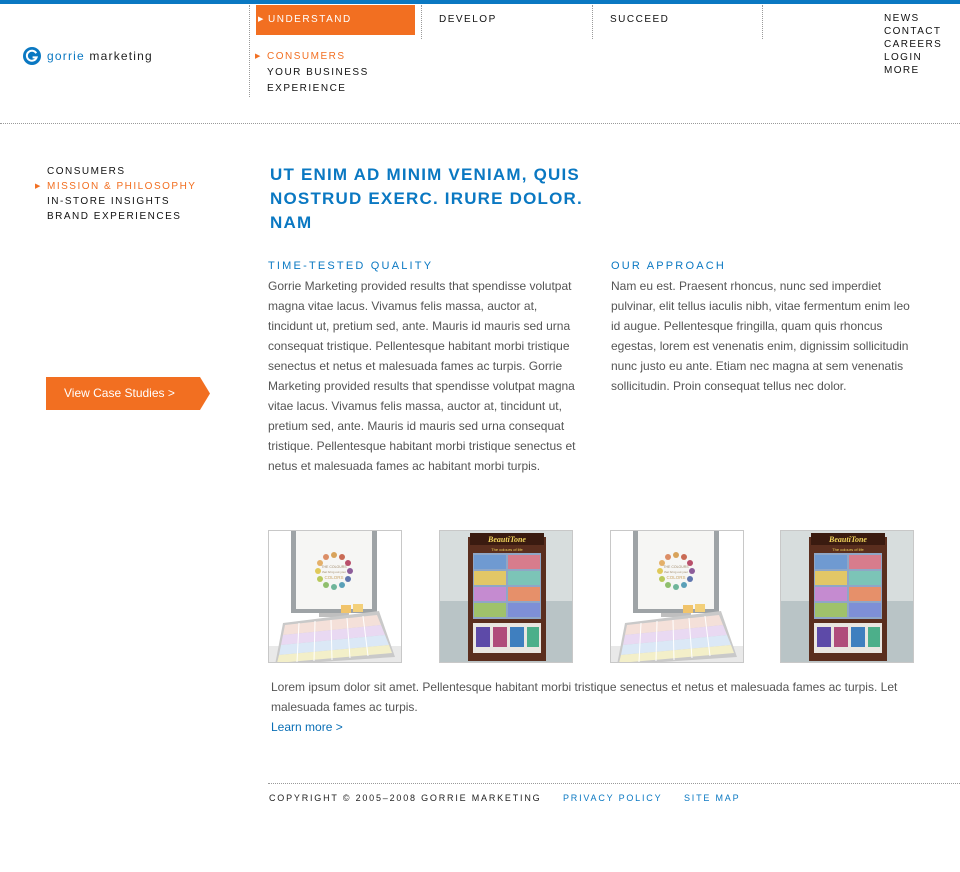 This screenshot has width=960, height=872. What do you see at coordinates (669, 266) in the screenshot?
I see `column-title-approach: OUR APPROACH` at bounding box center [669, 266].